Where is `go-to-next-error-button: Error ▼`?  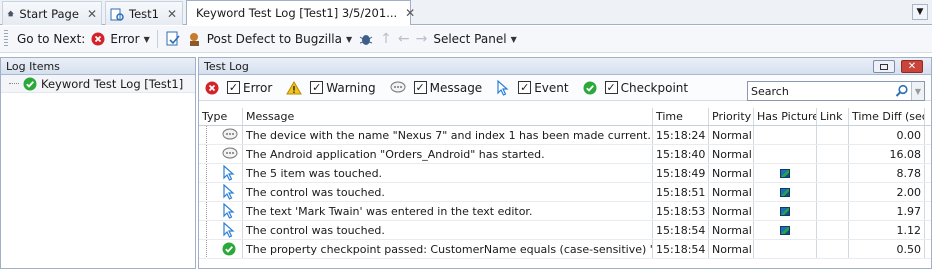 go-to-next-error-button: Error ▼ is located at coordinates (120, 39).